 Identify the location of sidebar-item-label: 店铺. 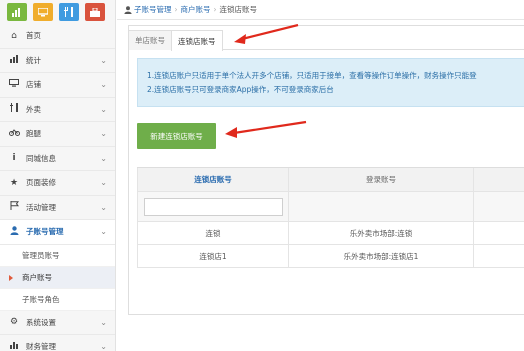
(33, 85).